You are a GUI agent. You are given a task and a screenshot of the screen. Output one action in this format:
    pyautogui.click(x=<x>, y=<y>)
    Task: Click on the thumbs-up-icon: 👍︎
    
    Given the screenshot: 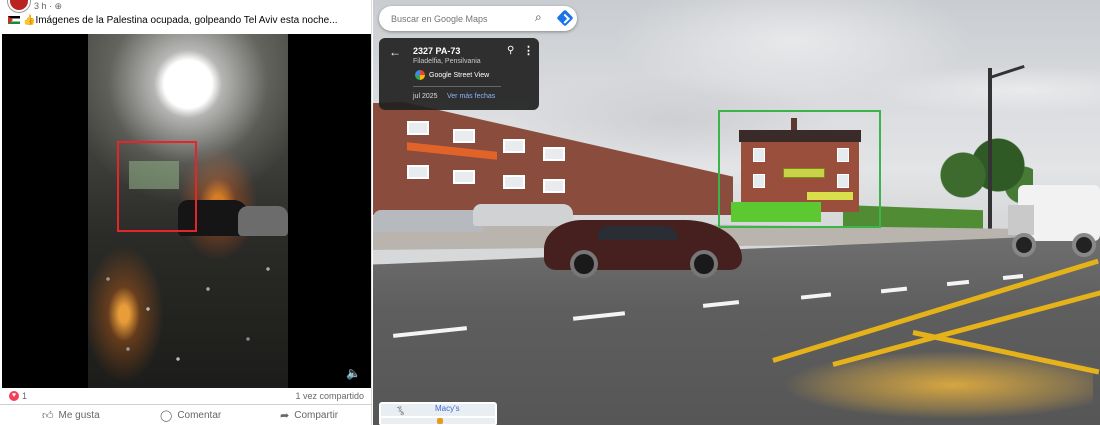 What is the action you would take?
    pyautogui.click(x=48, y=416)
    